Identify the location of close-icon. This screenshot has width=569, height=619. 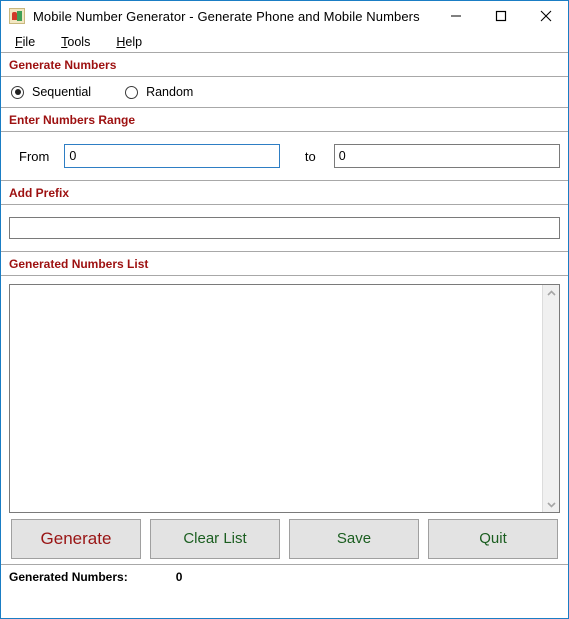
(545, 16).